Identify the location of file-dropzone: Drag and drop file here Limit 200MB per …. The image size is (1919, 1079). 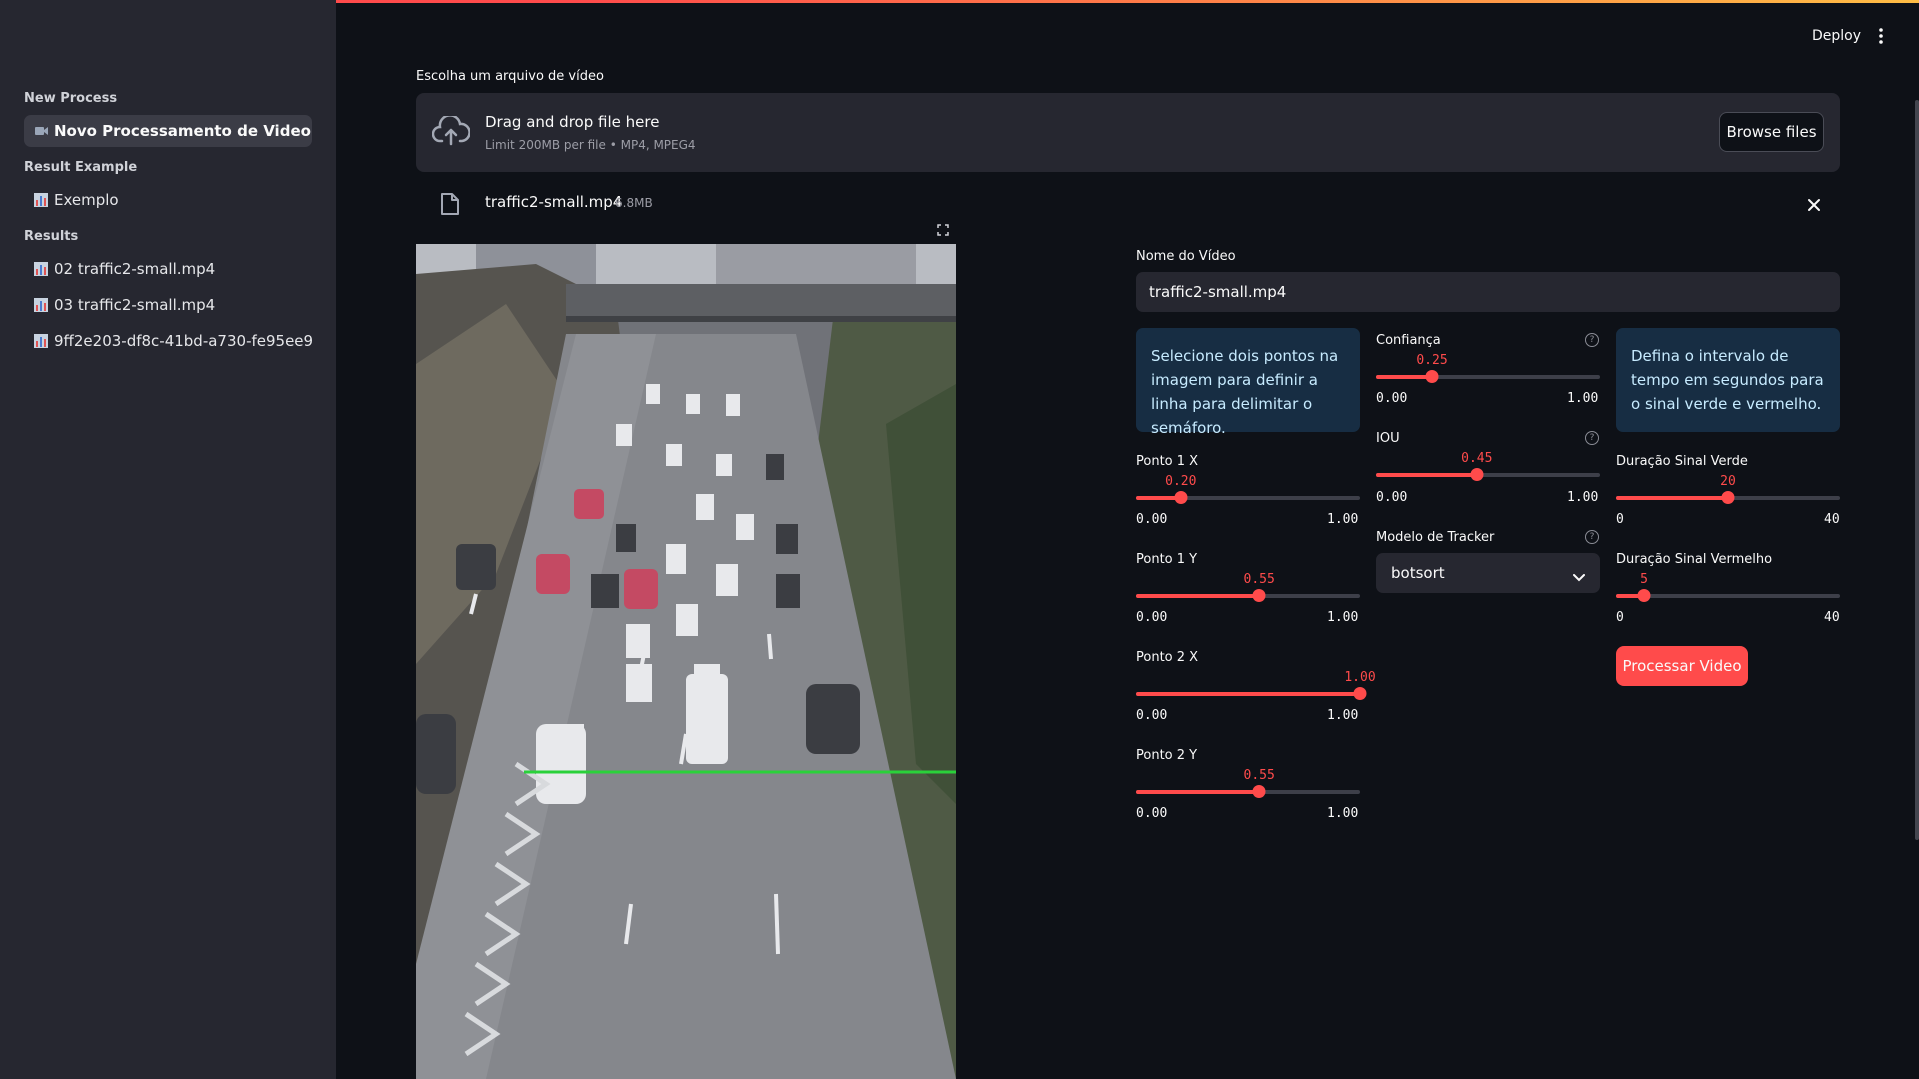
(1128, 132).